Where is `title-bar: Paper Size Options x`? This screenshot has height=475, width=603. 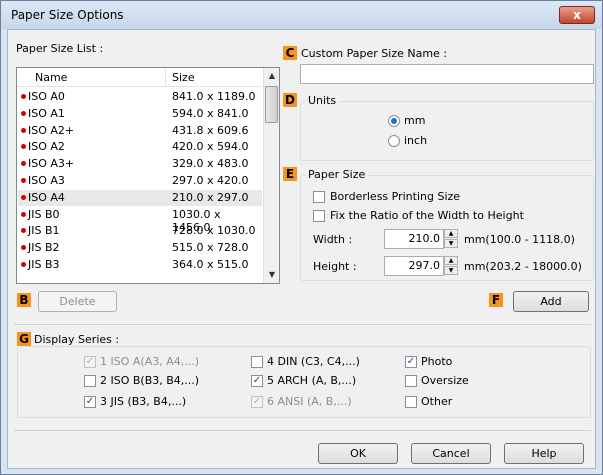 title-bar: Paper Size Options x is located at coordinates (301, 15).